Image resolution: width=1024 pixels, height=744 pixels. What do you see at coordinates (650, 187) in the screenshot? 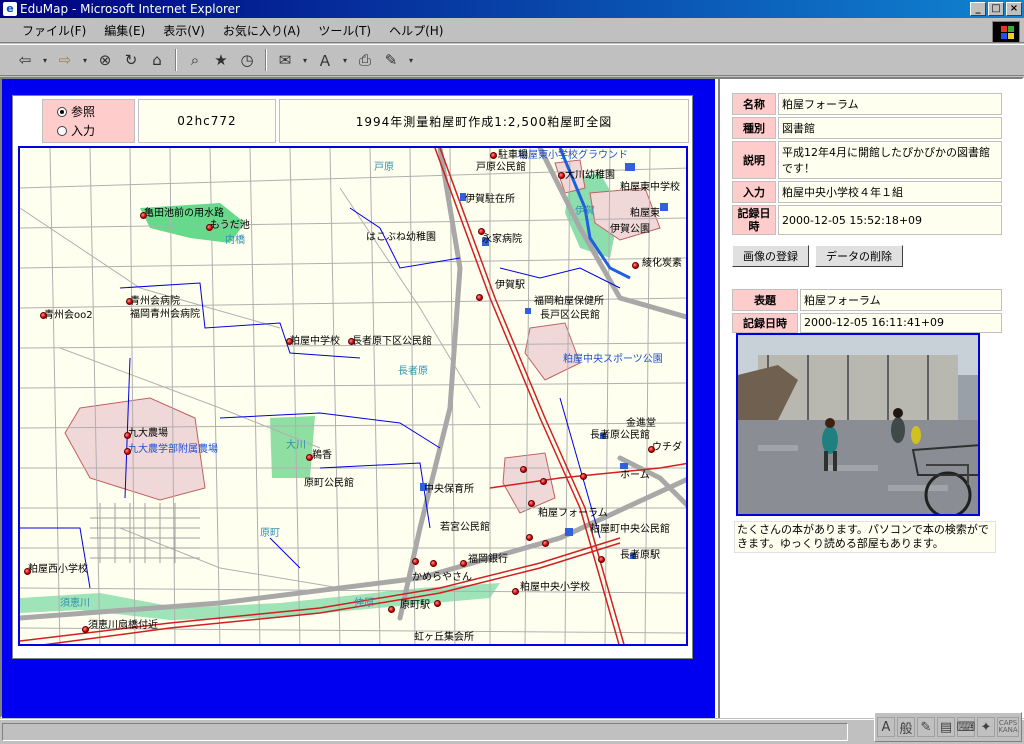
I see `map-label: 粕屋東中学校` at bounding box center [650, 187].